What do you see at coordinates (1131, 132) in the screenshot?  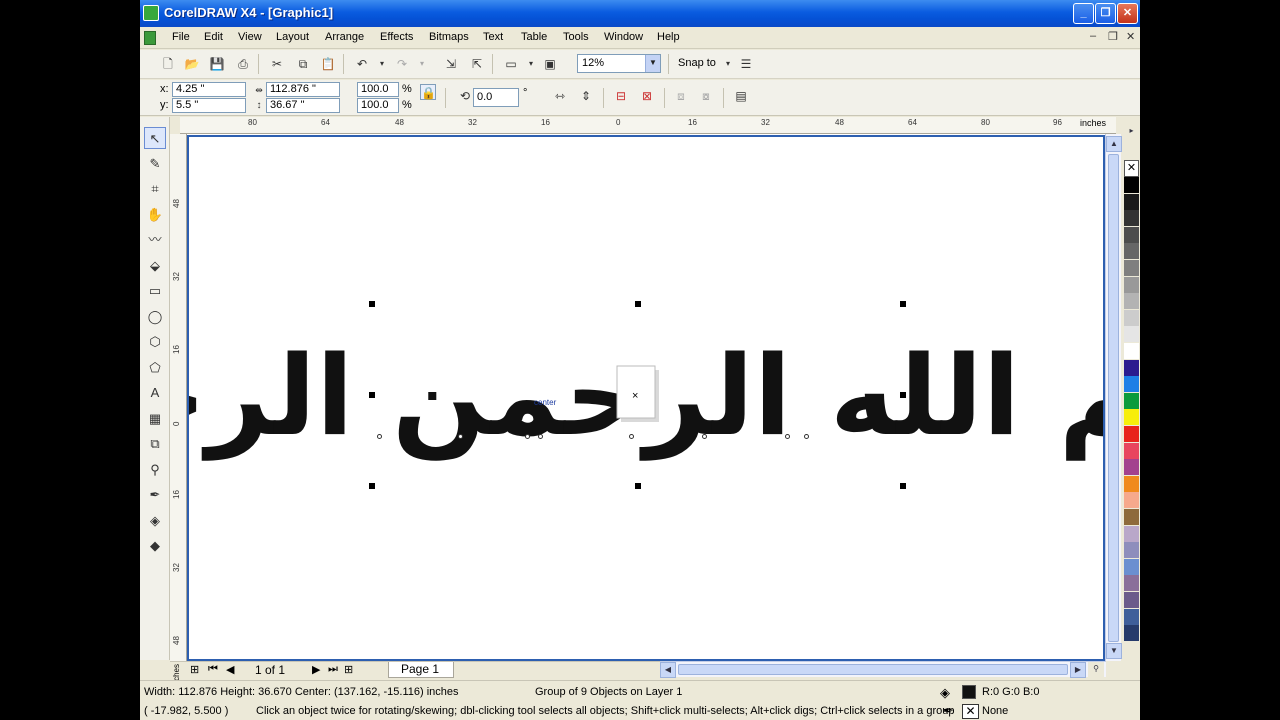 I see `palette-flyout-icon: ▸` at bounding box center [1131, 132].